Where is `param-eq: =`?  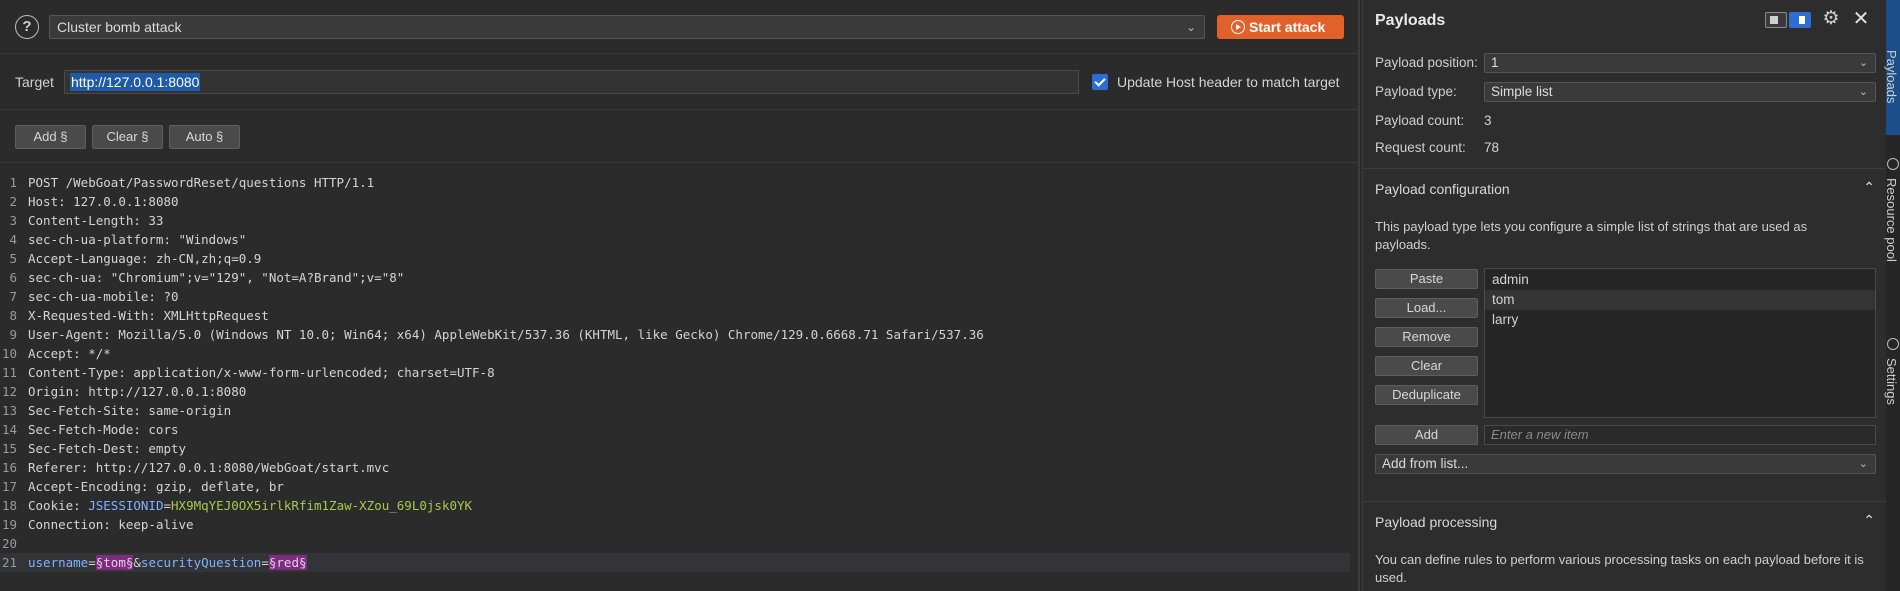 param-eq: = is located at coordinates (265, 562).